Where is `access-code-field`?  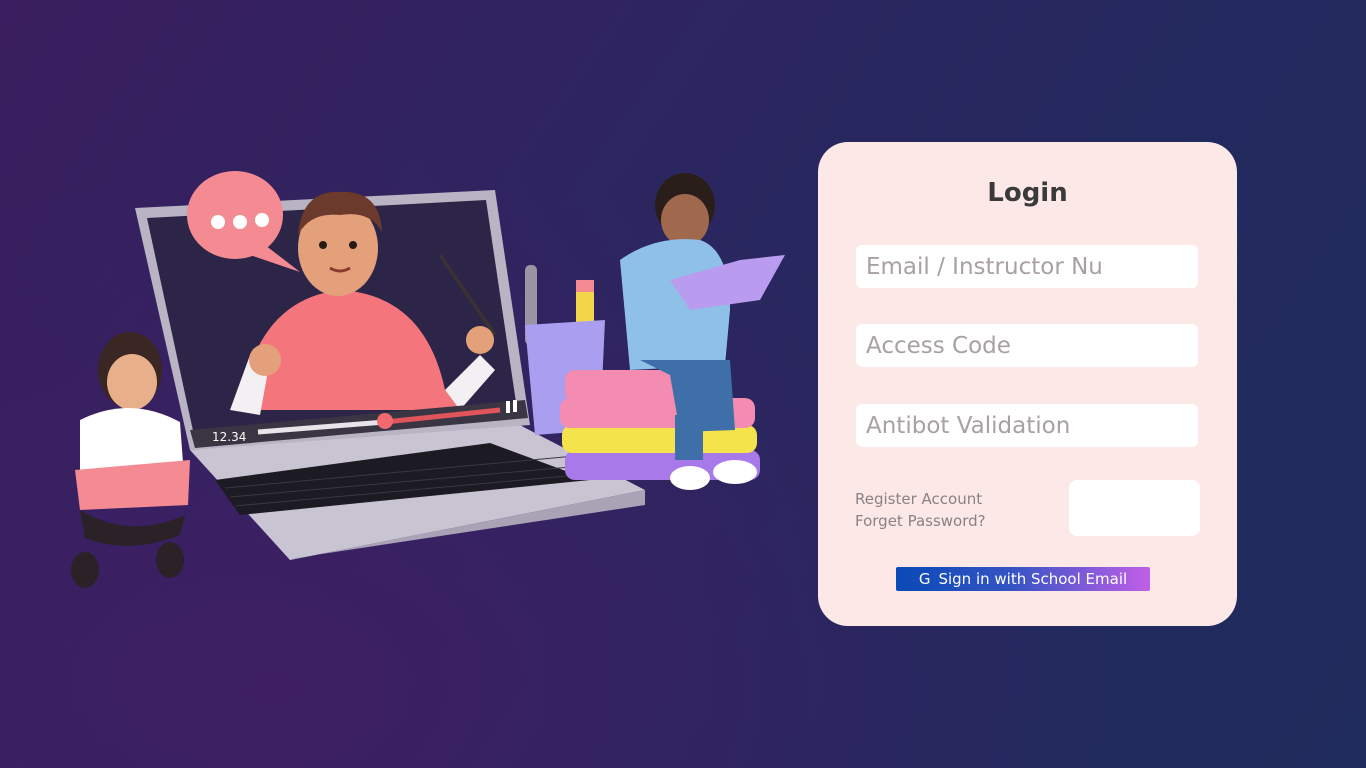 access-code-field is located at coordinates (1027, 345).